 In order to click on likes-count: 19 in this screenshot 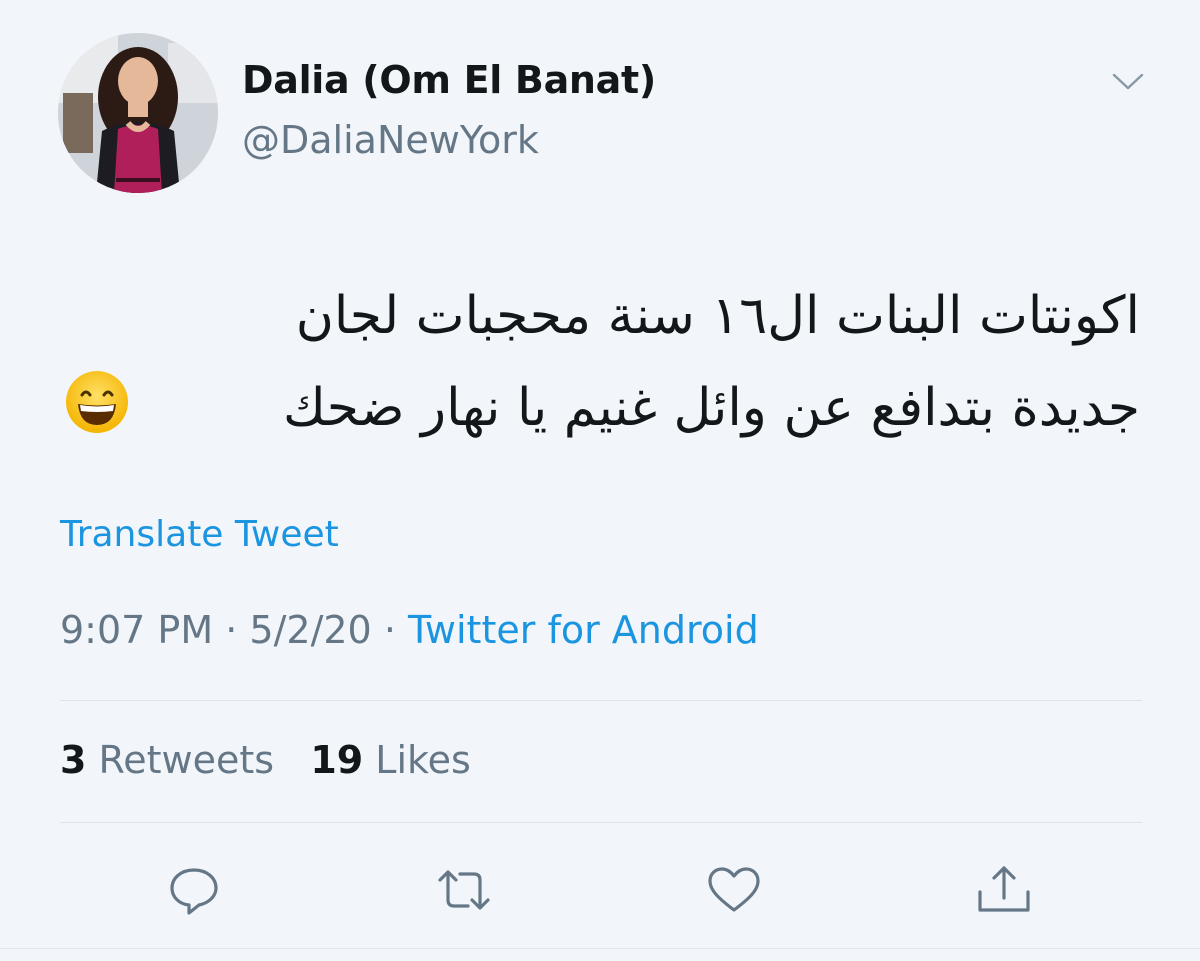, I will do `click(337, 760)`.